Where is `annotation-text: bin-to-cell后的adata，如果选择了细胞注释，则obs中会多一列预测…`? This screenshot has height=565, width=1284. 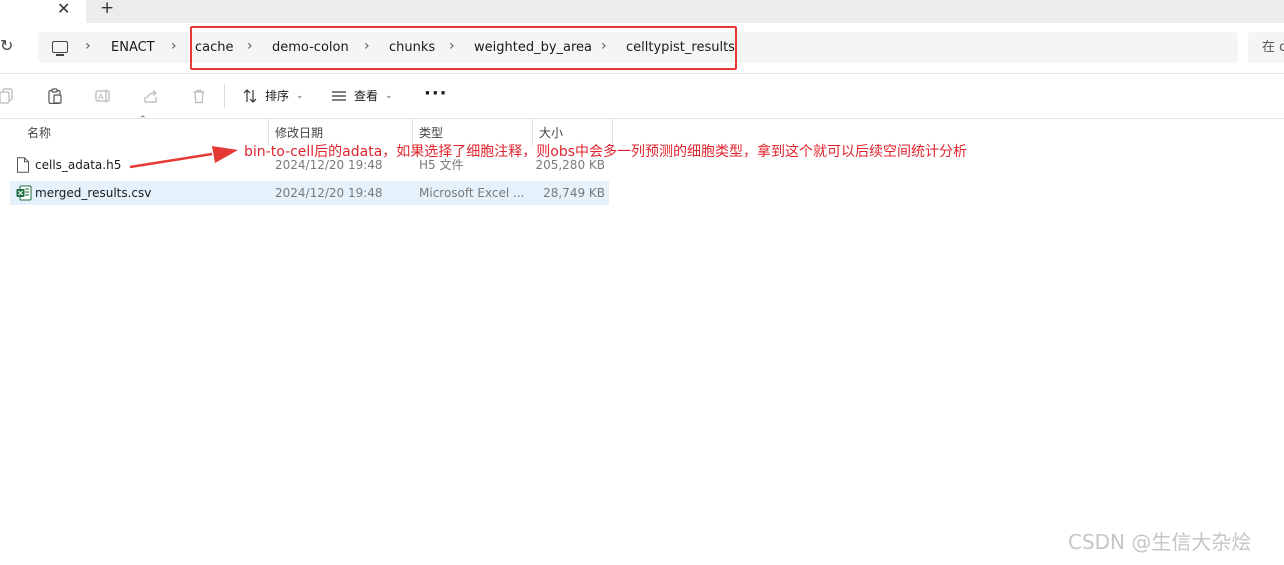 annotation-text: bin-to-cell后的adata，如果选择了细胞注释，则obs中会多一列预测… is located at coordinates (606, 152).